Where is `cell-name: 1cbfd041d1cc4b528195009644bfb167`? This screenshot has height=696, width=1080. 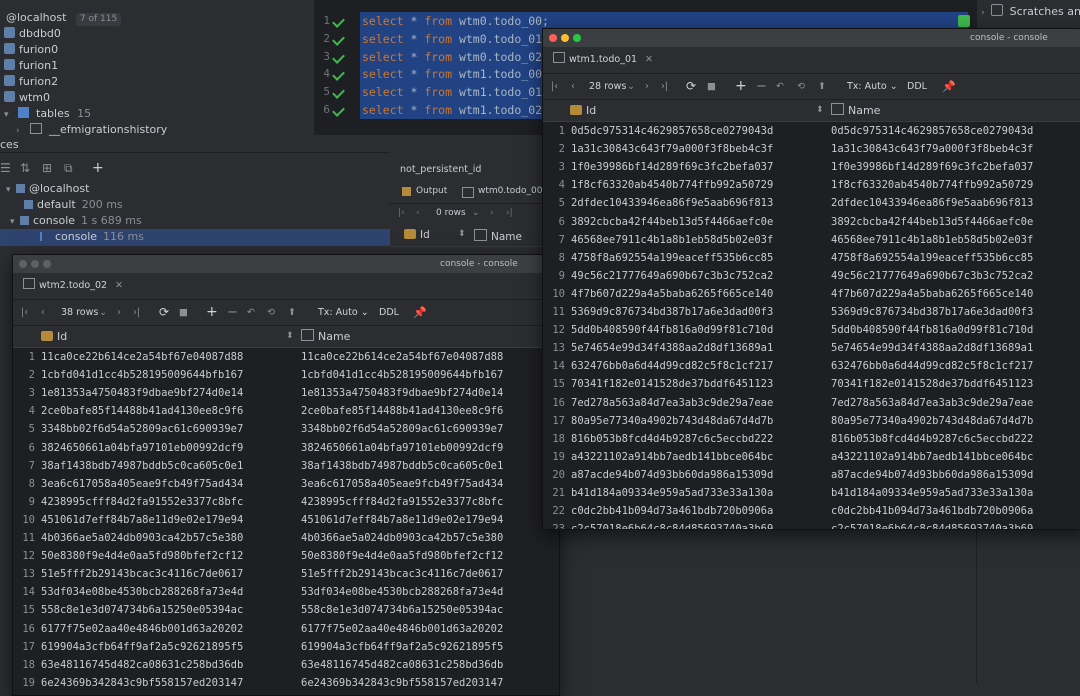
cell-name: 1cbfd041d1cc4b528195009644bfb167 is located at coordinates (402, 375).